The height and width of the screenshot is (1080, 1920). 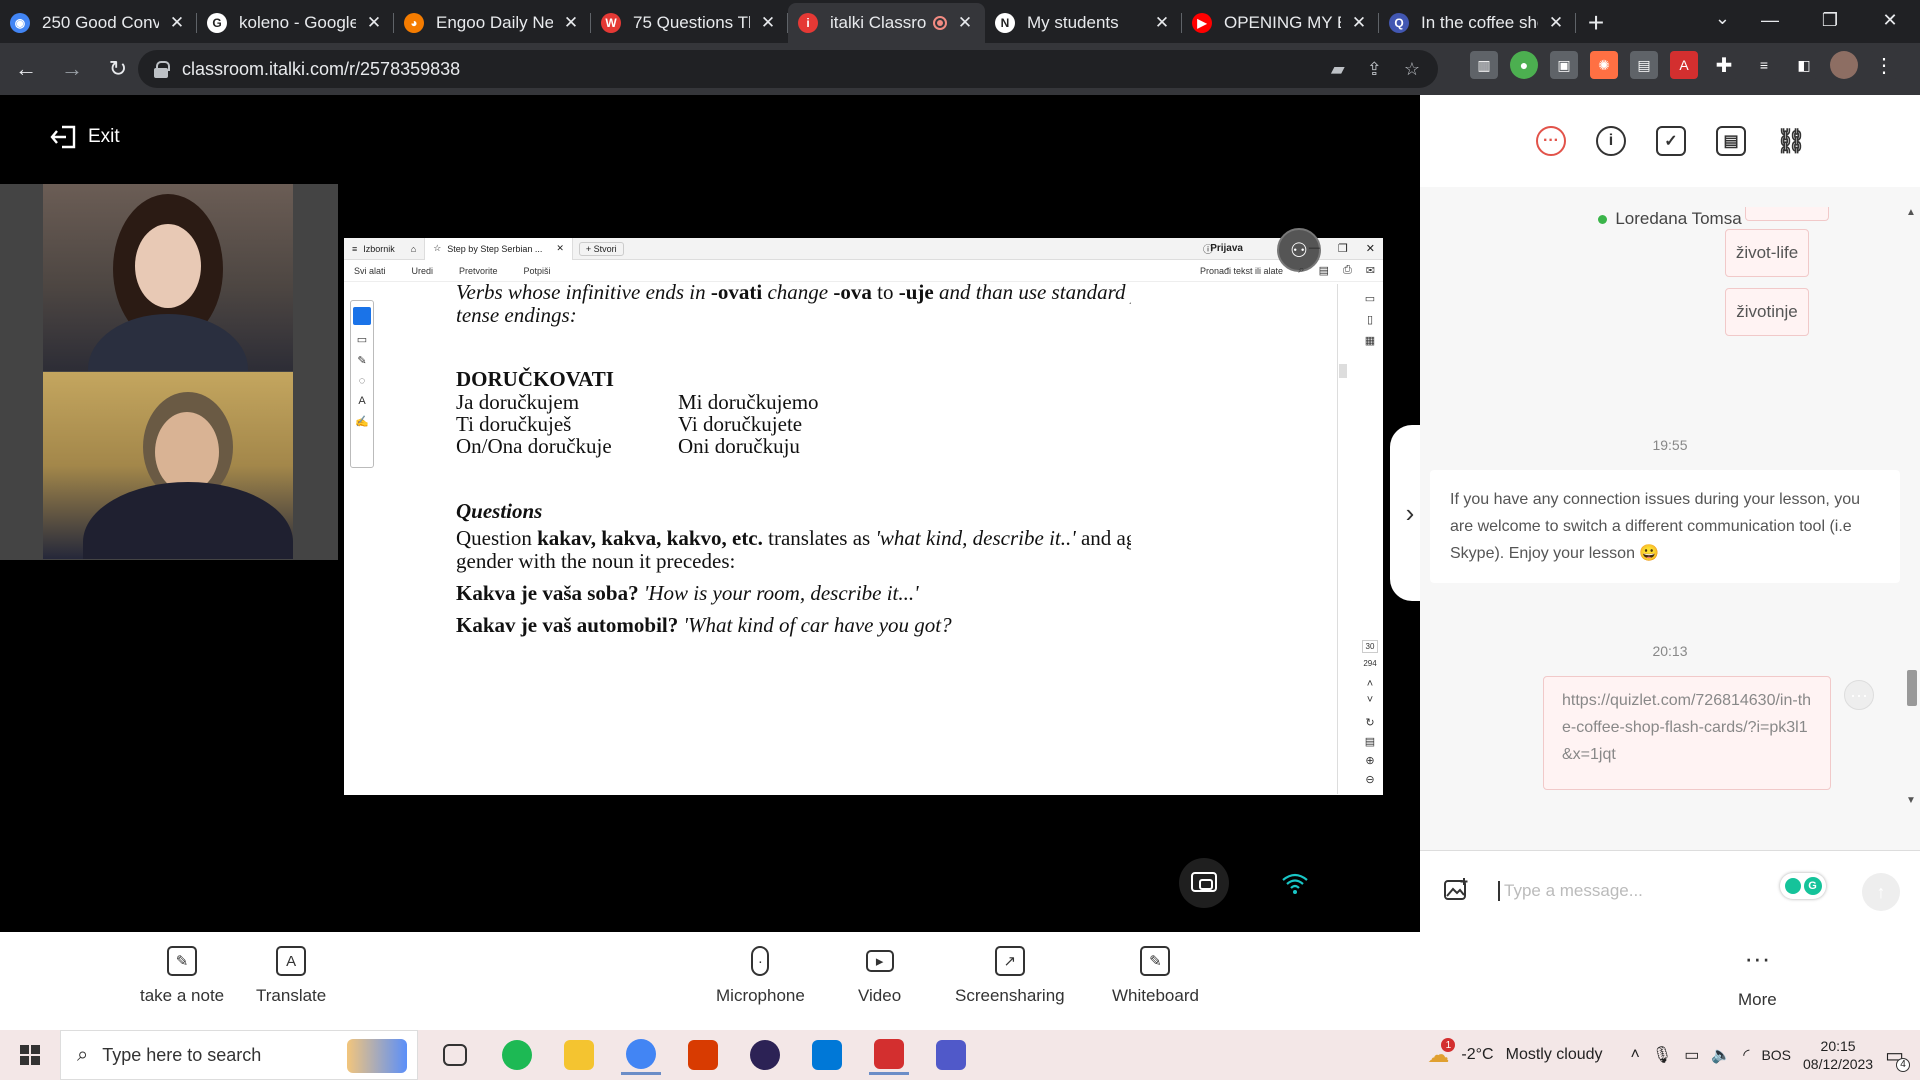 I want to click on browser-tab: Q In the coffee sho ✕, so click(x=1477, y=23).